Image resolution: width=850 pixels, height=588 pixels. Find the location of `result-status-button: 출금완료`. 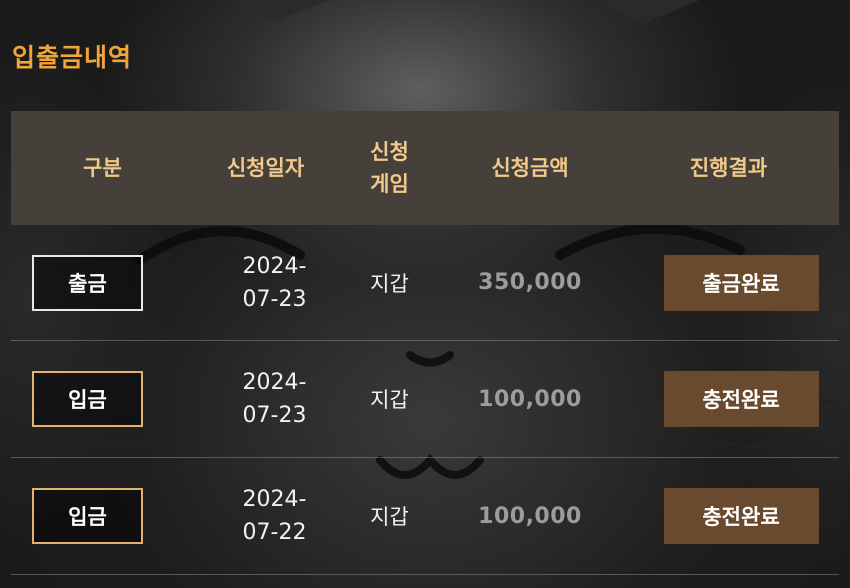

result-status-button: 출금완료 is located at coordinates (741, 282).